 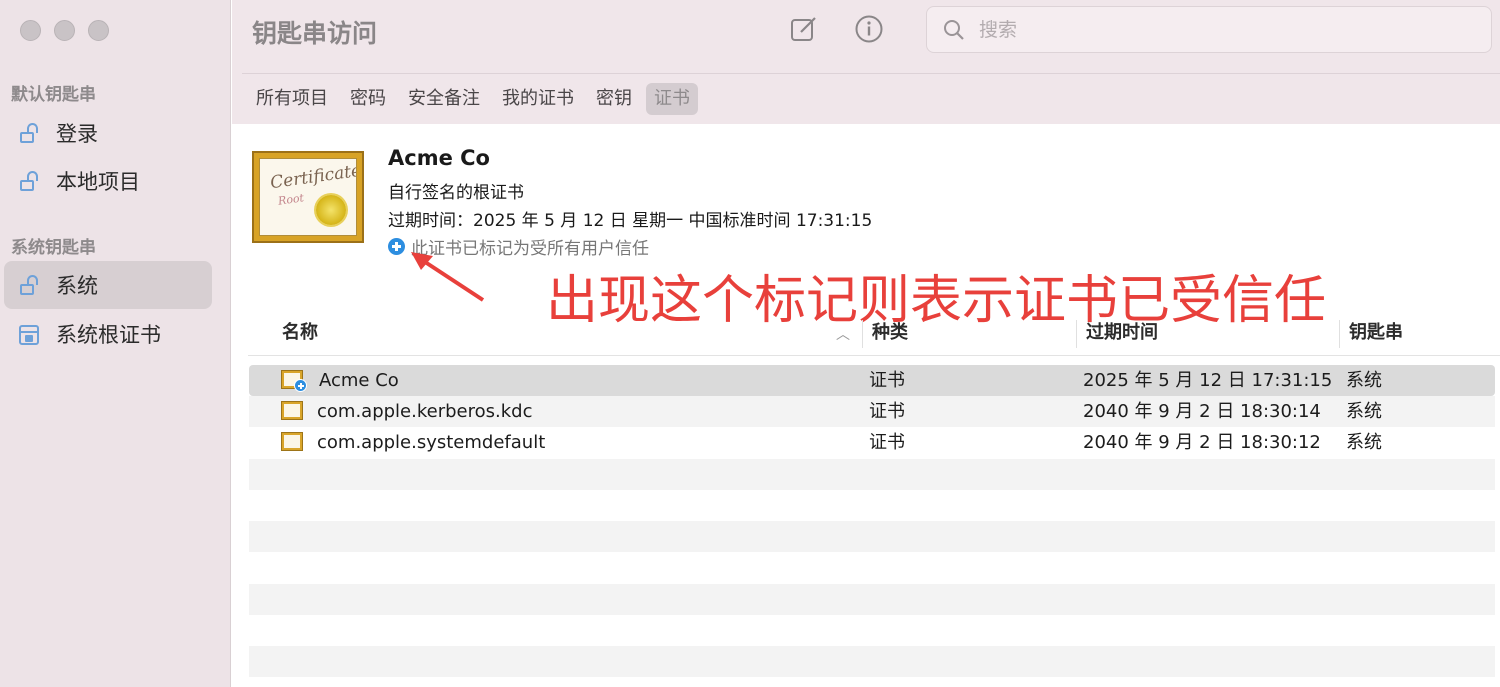 I want to click on tab-keys: 密钥, so click(x=614, y=99).